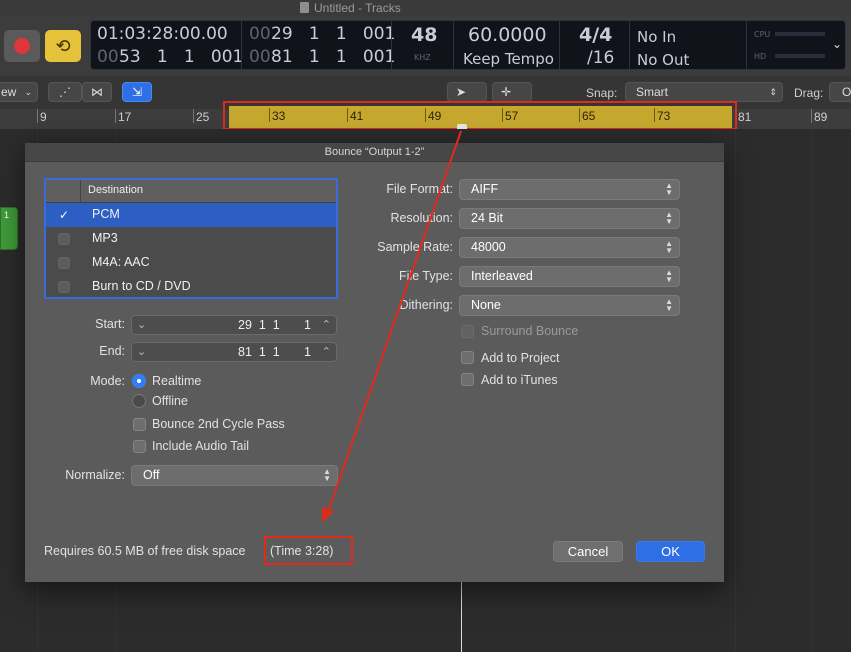 Image resolution: width=851 pixels, height=652 pixels. What do you see at coordinates (506, 92) in the screenshot?
I see `crosshair-icon: ✛` at bounding box center [506, 92].